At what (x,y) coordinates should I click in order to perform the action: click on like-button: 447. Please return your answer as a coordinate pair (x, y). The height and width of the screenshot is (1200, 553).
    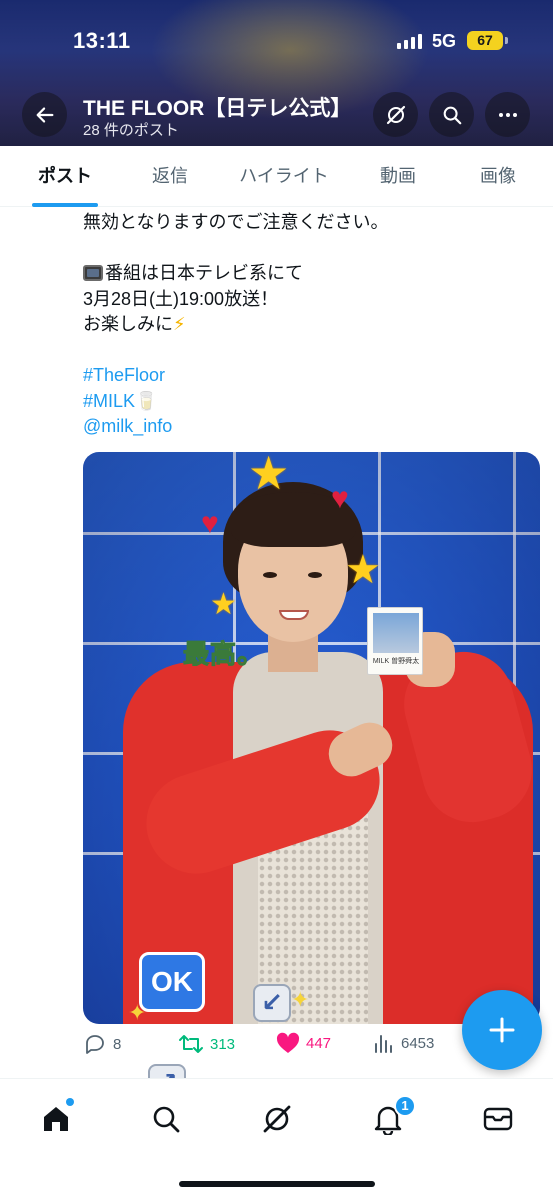
    Looking at the image, I should click on (303, 1043).